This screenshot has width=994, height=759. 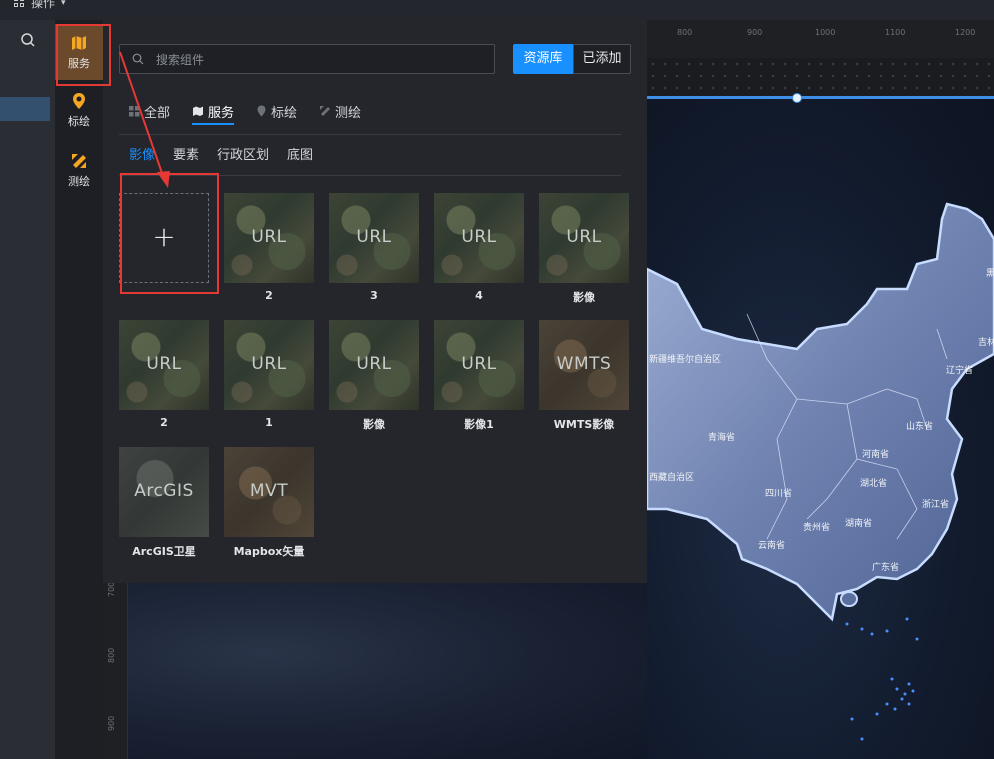 What do you see at coordinates (874, 484) in the screenshot?
I see `province-label: 湖北省` at bounding box center [874, 484].